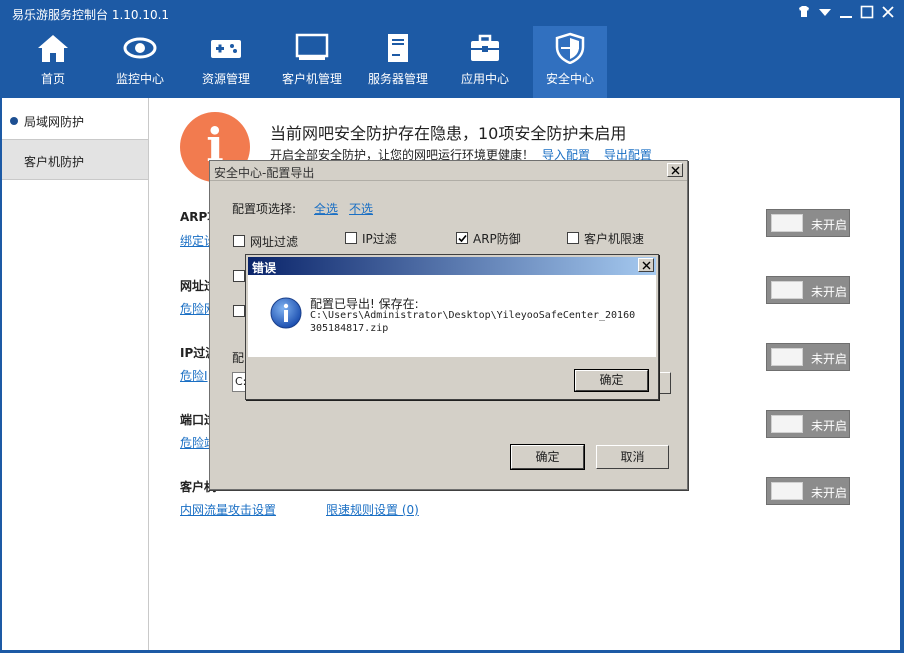 This screenshot has height=653, width=904. What do you see at coordinates (611, 380) in the screenshot?
I see `result-ok-button: 确定` at bounding box center [611, 380].